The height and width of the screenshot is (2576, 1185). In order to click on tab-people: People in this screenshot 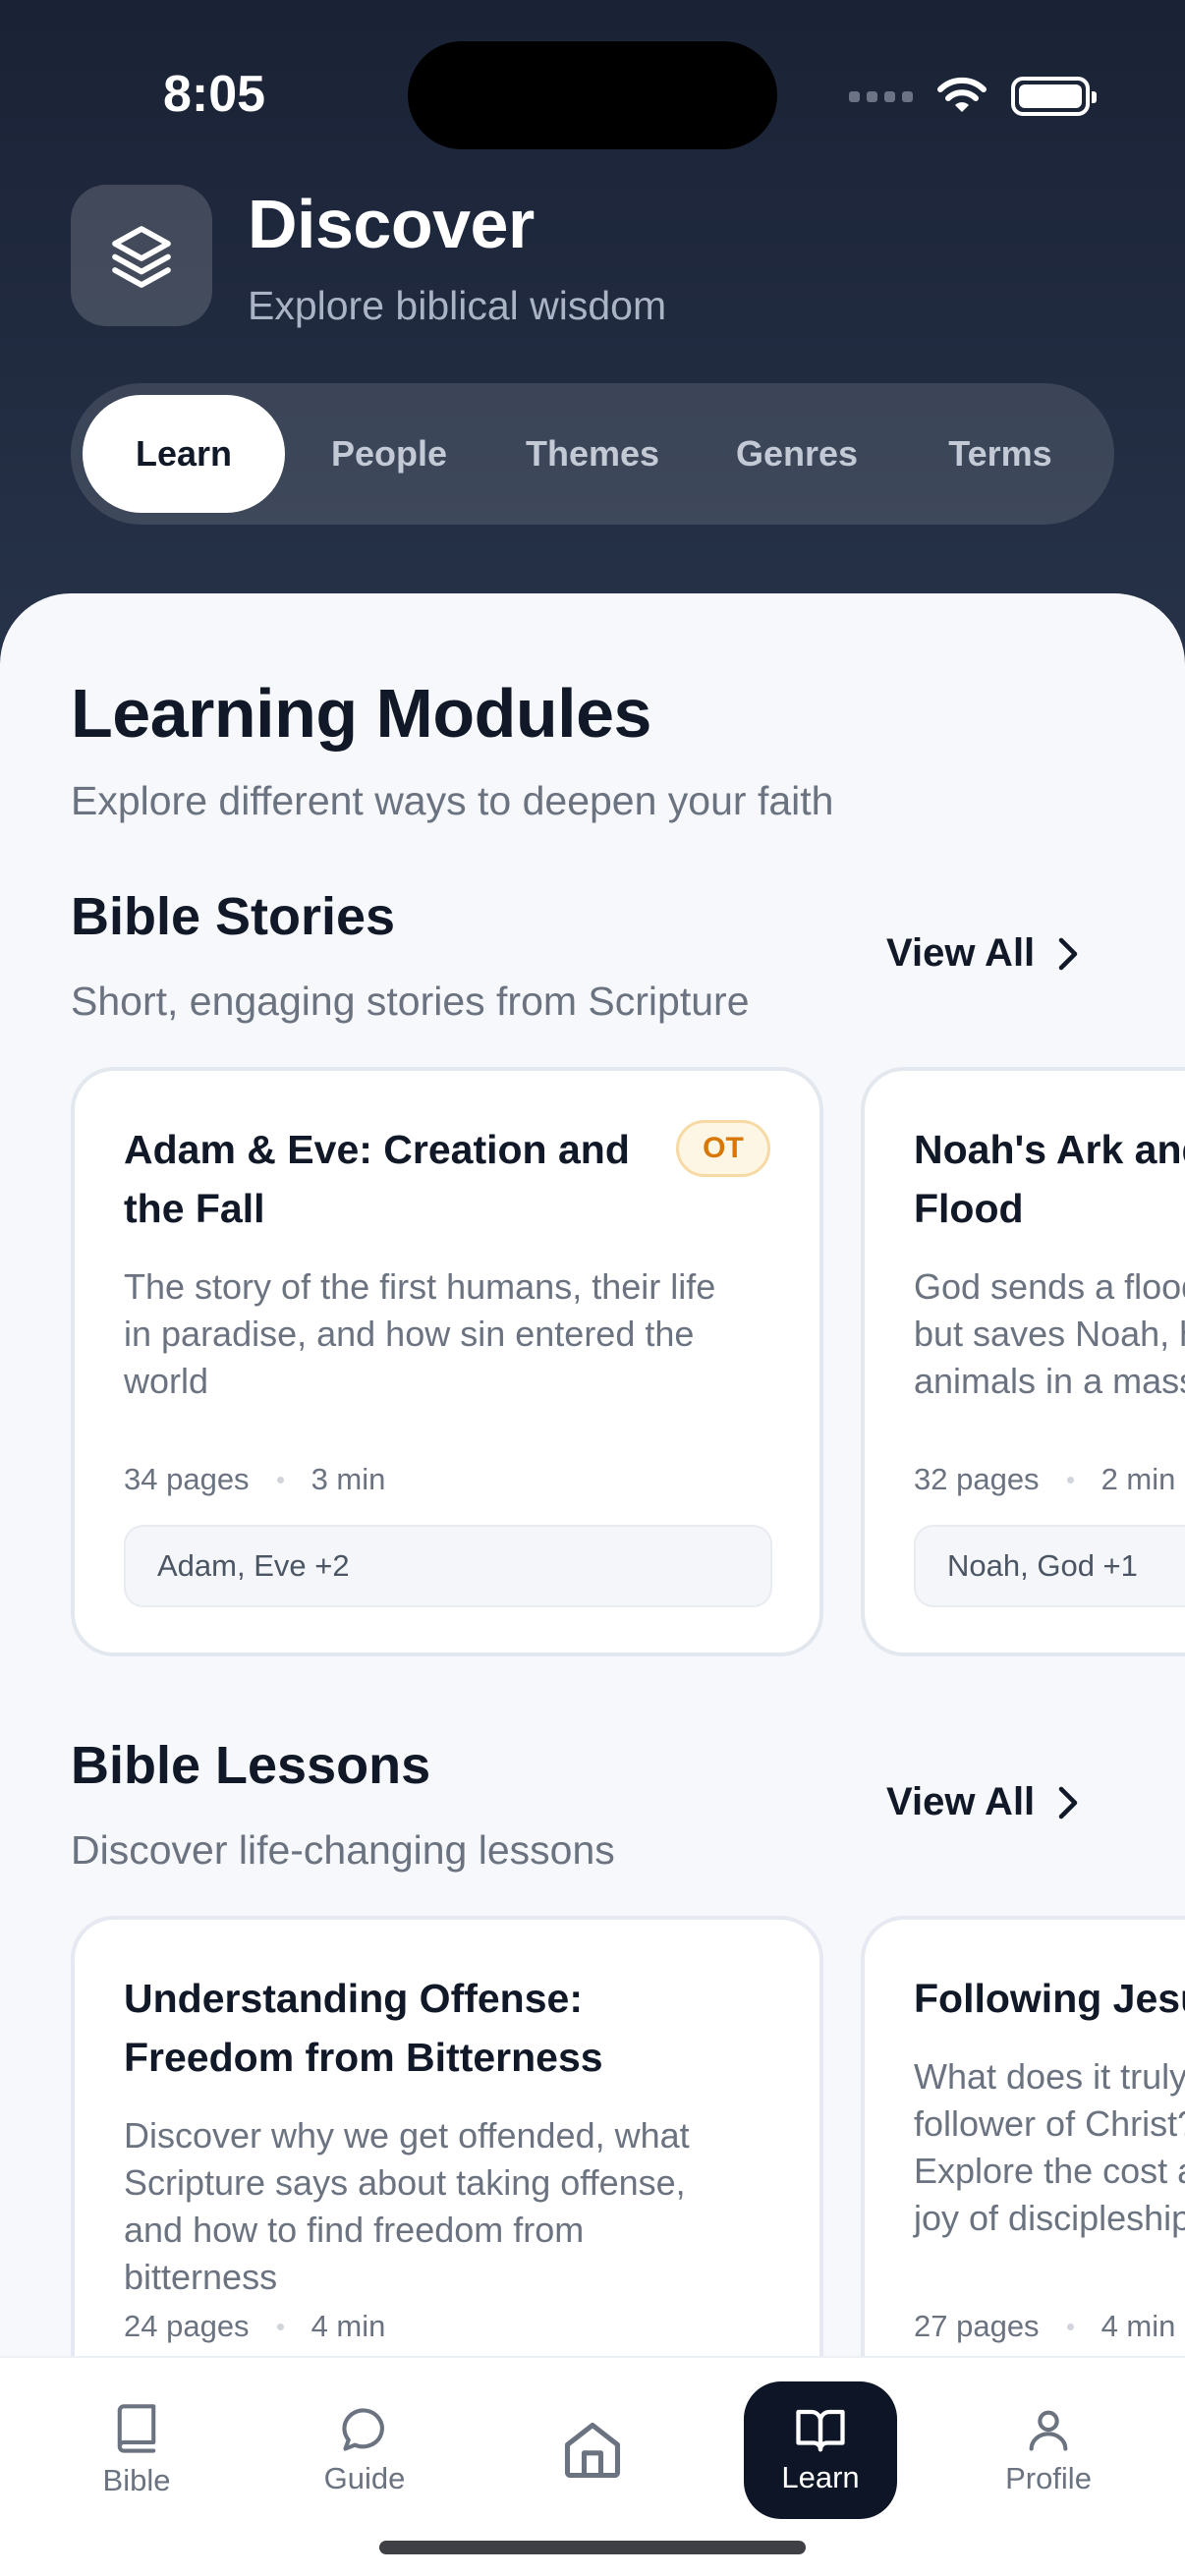, I will do `click(389, 454)`.